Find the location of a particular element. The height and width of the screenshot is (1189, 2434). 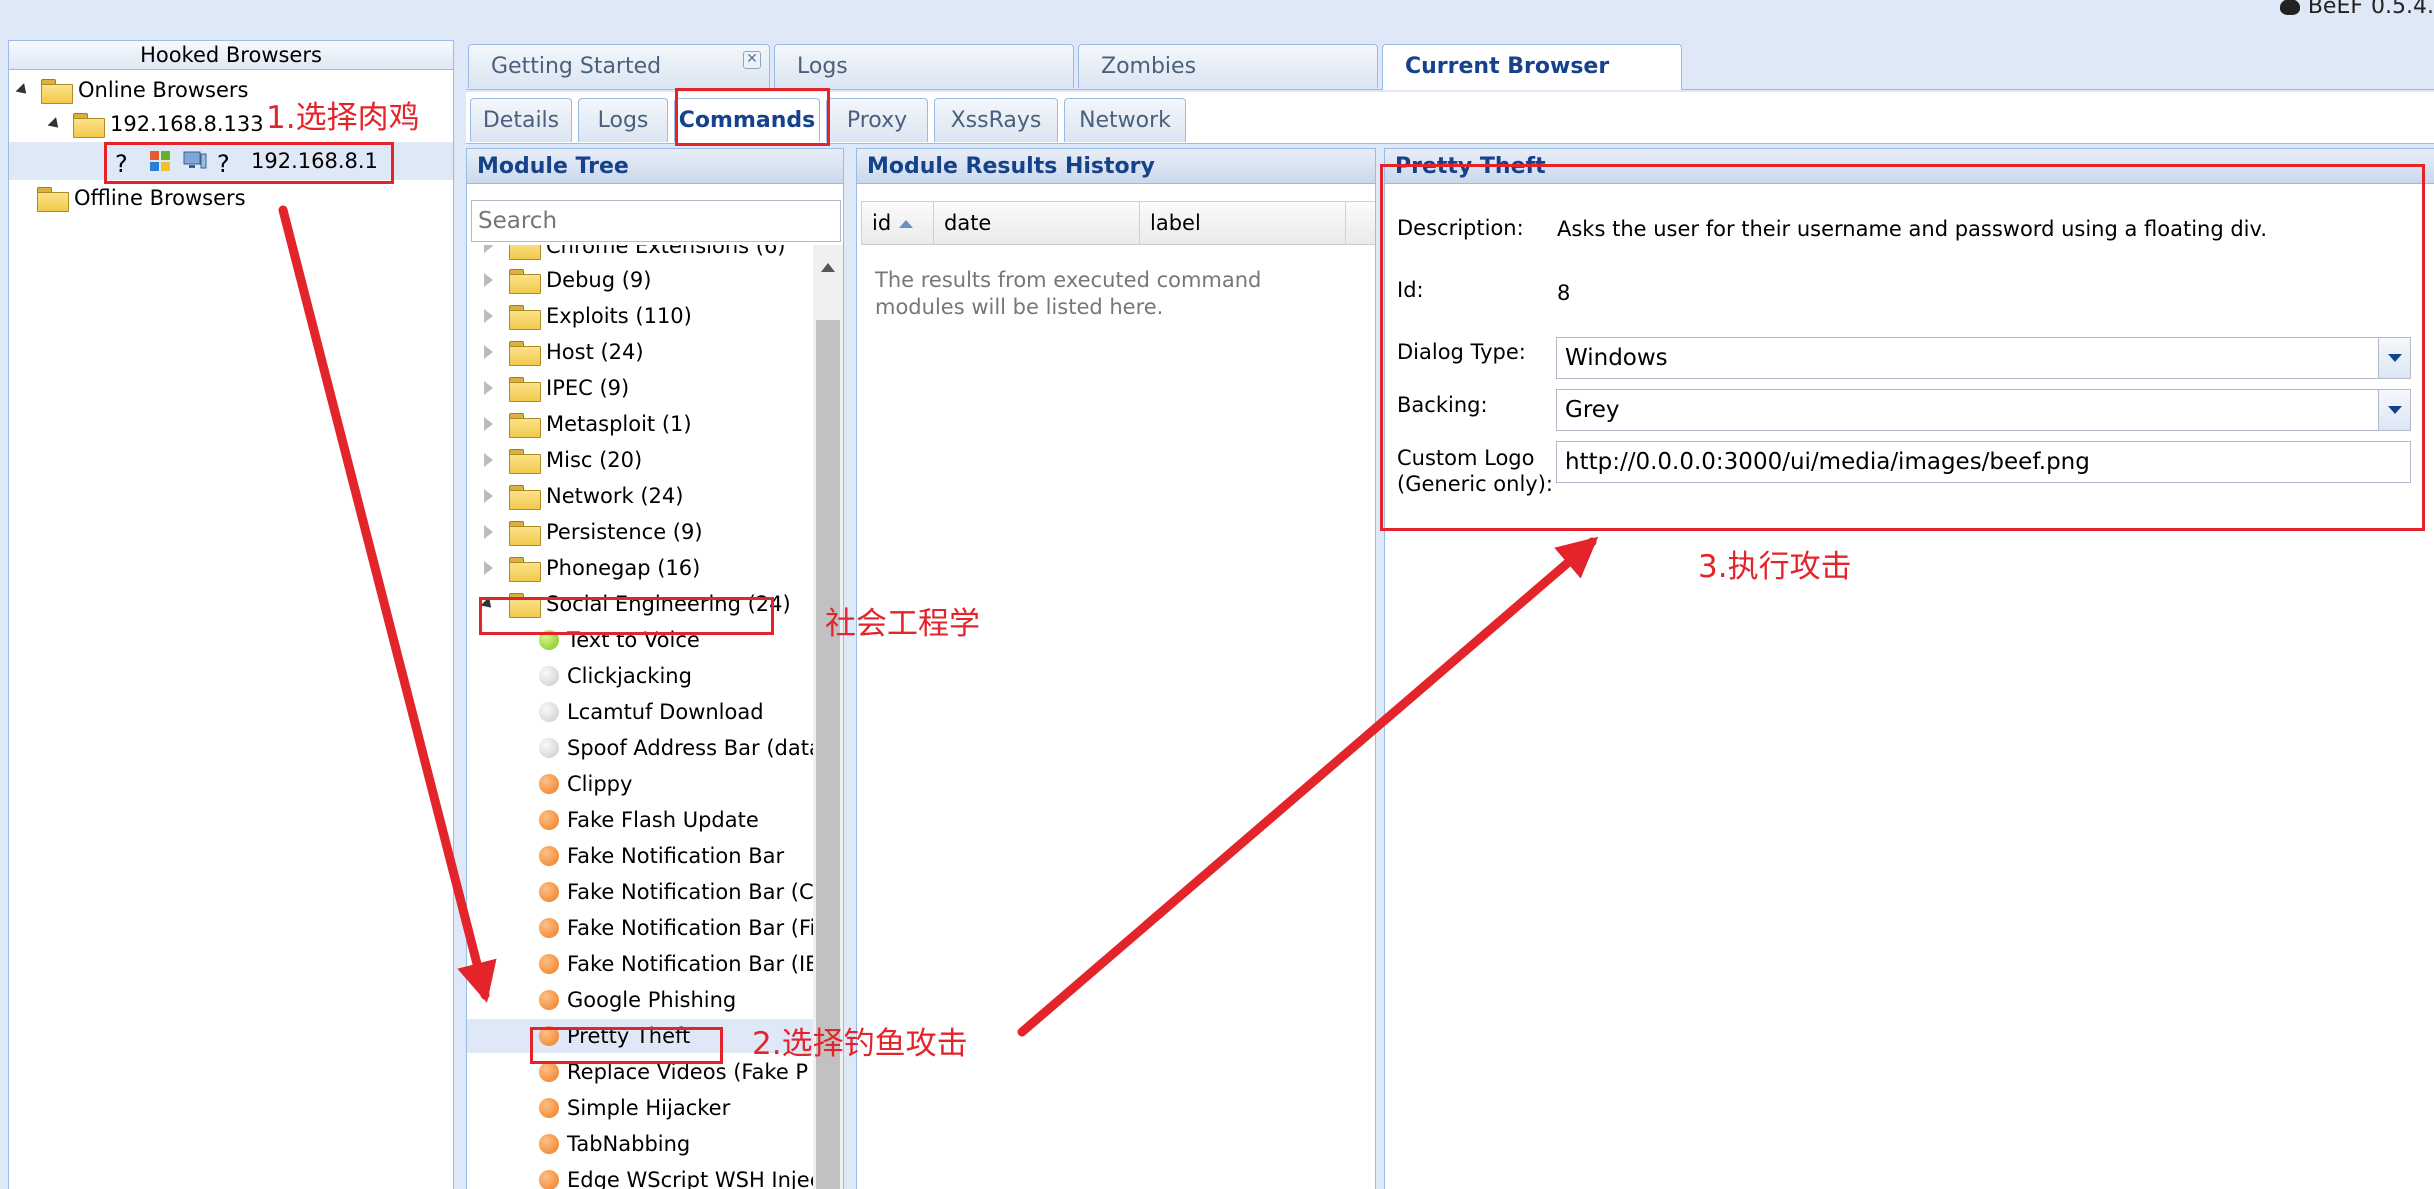

close-icon: ✕ is located at coordinates (752, 60).